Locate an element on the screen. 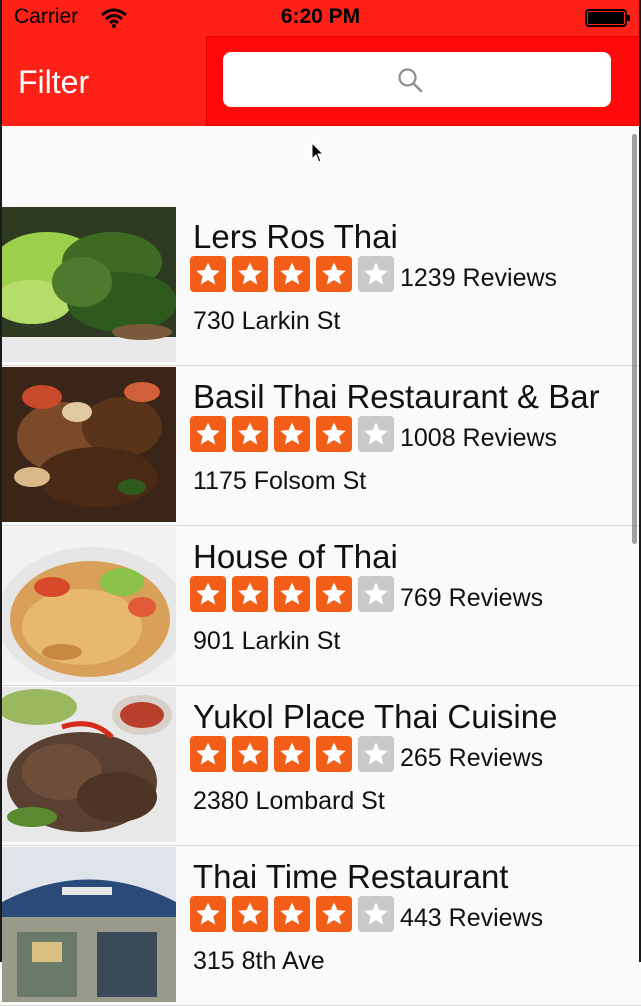 This screenshot has width=641, height=1006. search-input is located at coordinates (417, 79).